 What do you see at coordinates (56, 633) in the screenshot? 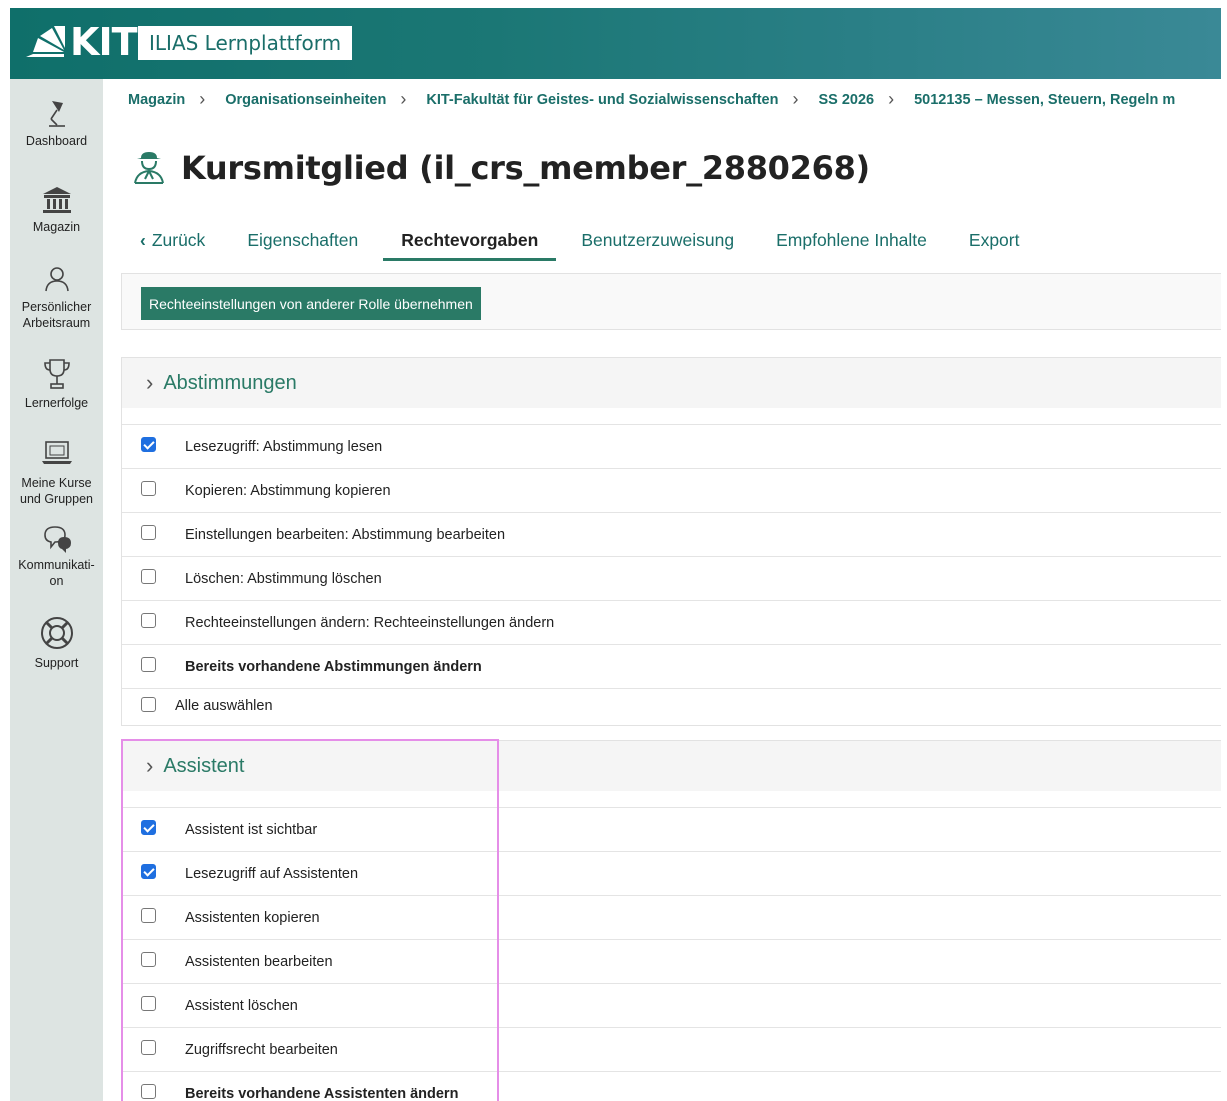
I see `lifebuoy-icon` at bounding box center [56, 633].